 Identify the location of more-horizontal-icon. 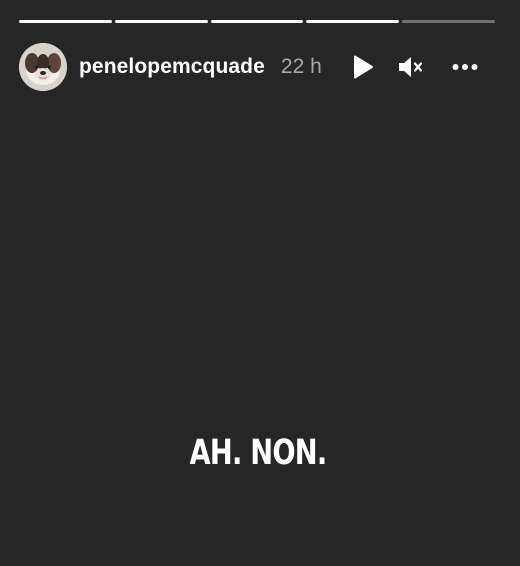
(465, 67).